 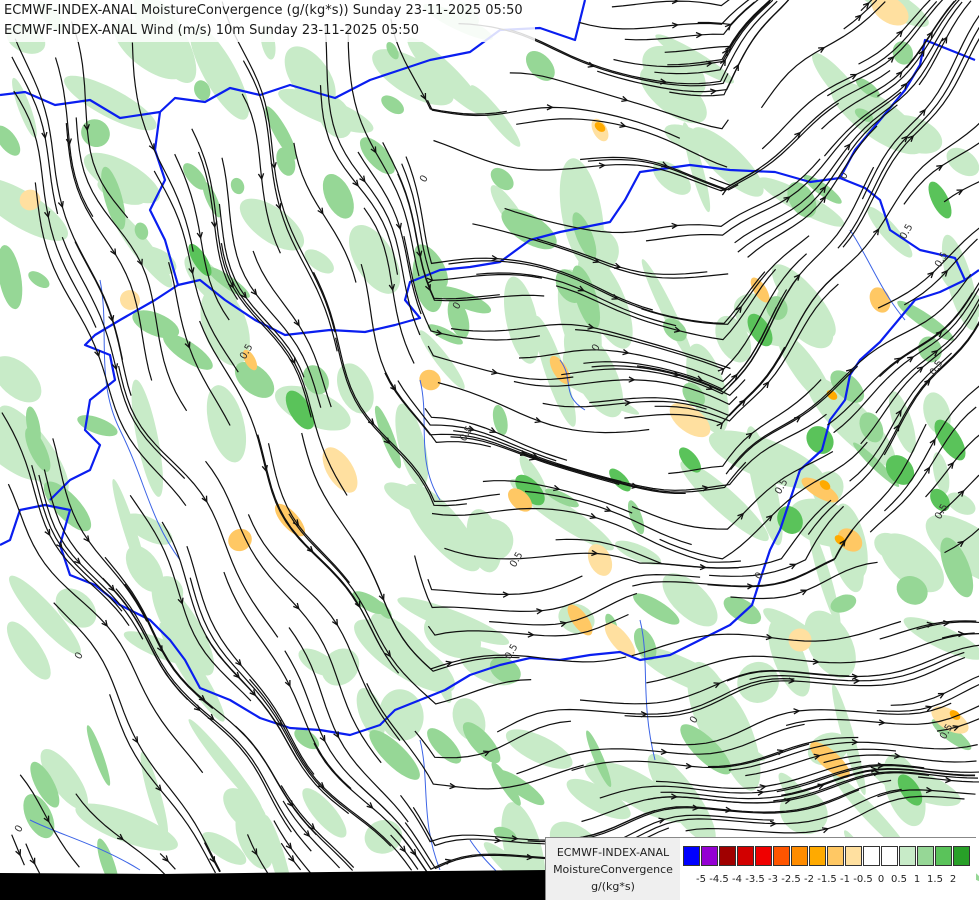 I want to click on legend-tick-label: -2, so click(x=809, y=879).